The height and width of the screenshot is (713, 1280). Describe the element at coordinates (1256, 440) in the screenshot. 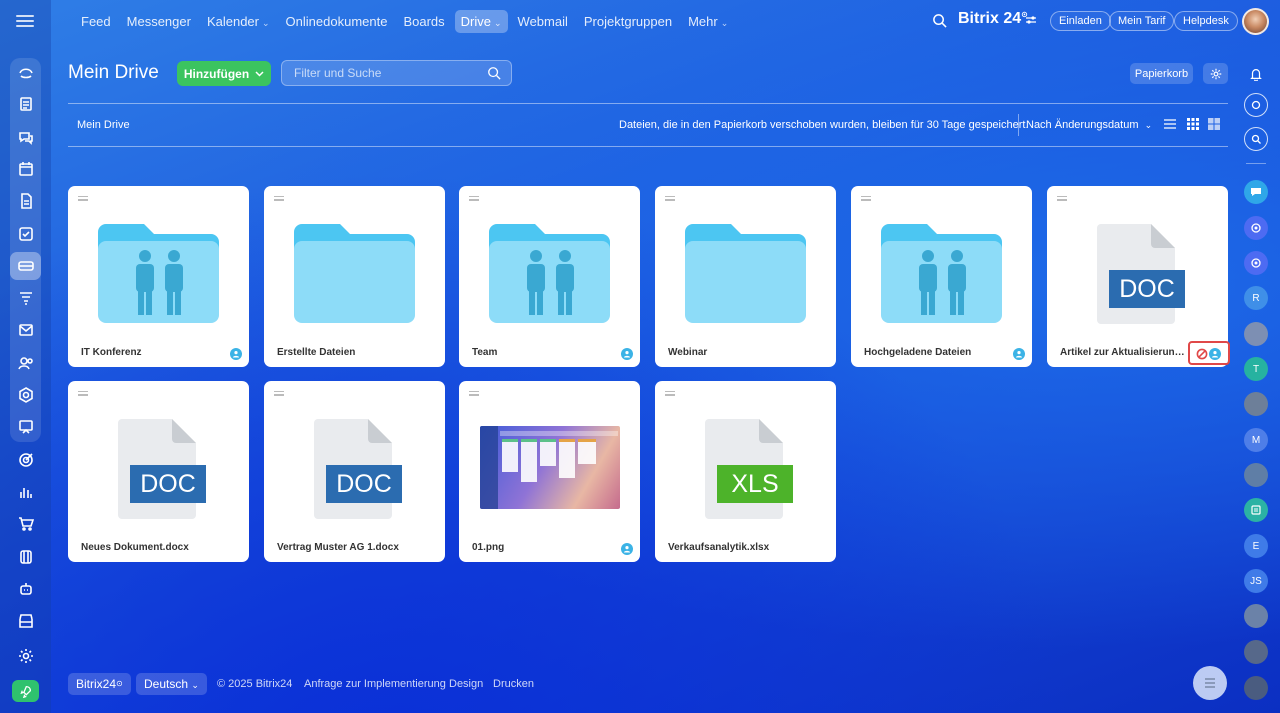

I see `contact-avatar: M` at that location.